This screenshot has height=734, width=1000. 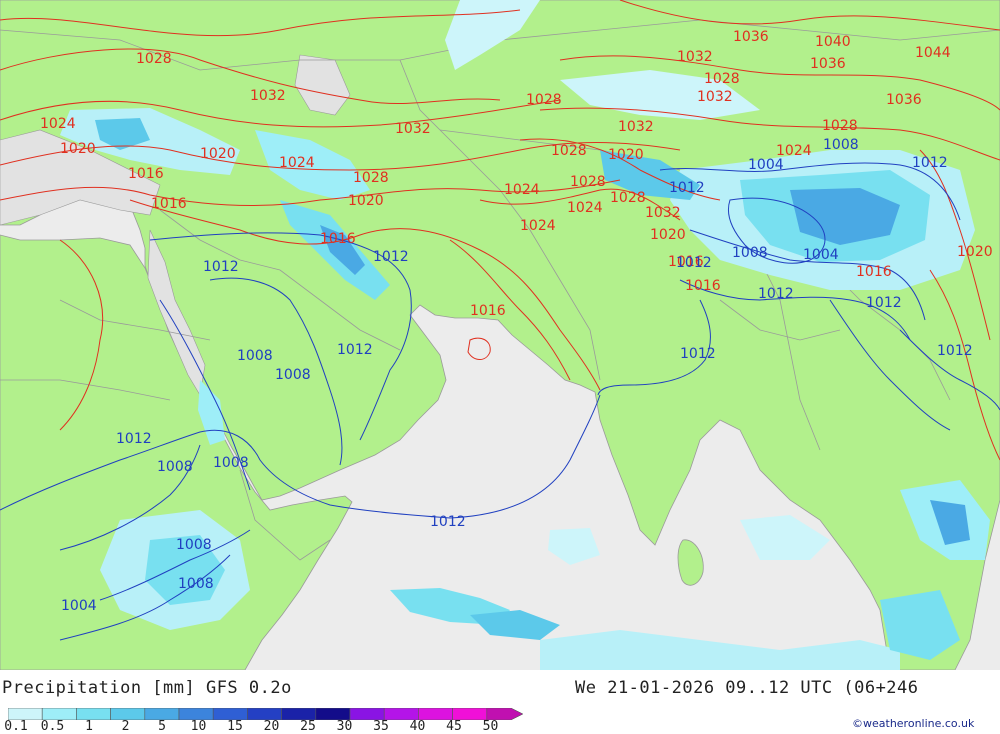 I want to click on legend-tick-label: 40, so click(x=417, y=726).